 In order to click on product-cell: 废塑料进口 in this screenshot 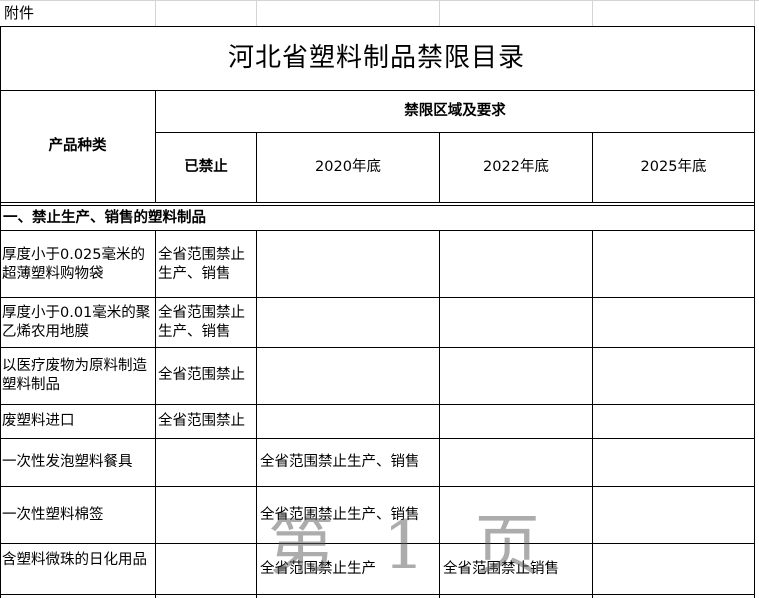, I will do `click(38, 421)`.